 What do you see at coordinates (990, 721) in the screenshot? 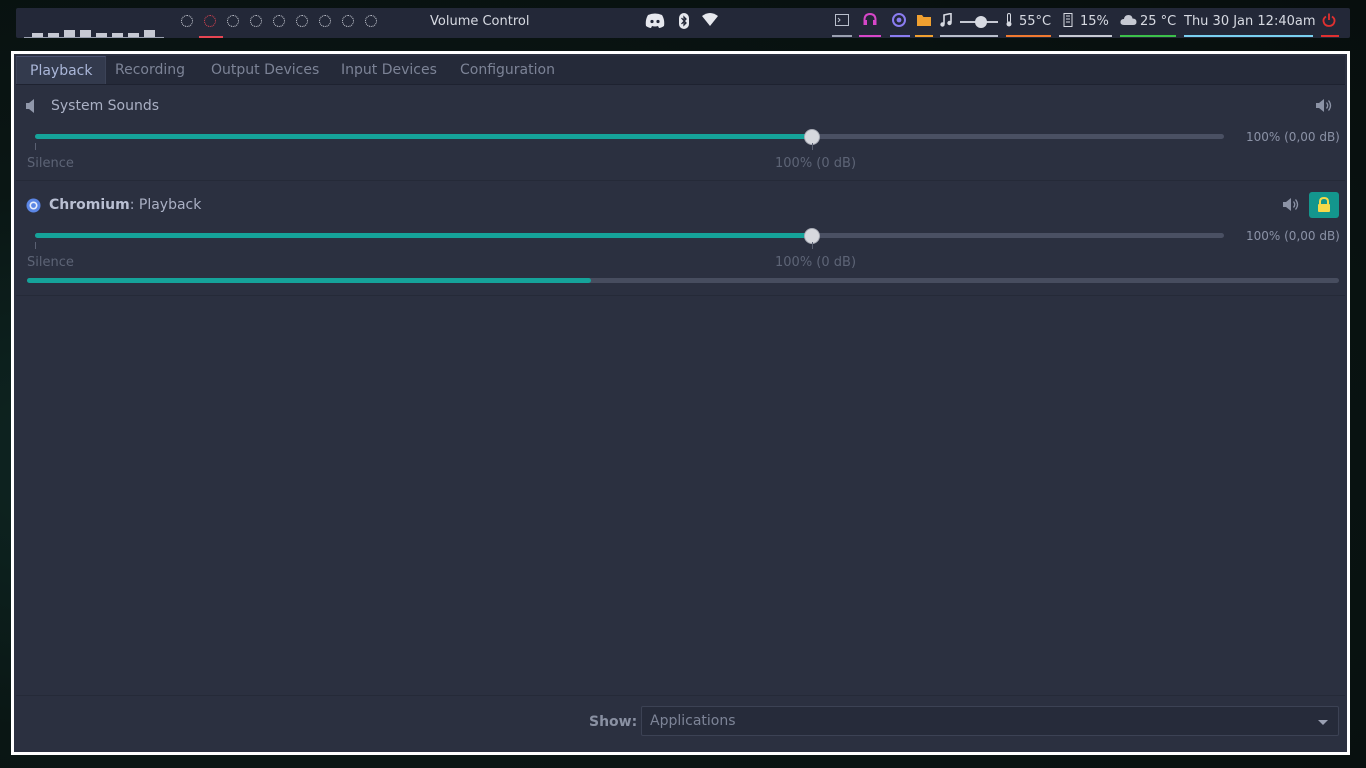
I see `show-filter-dropdown: Applications` at bounding box center [990, 721].